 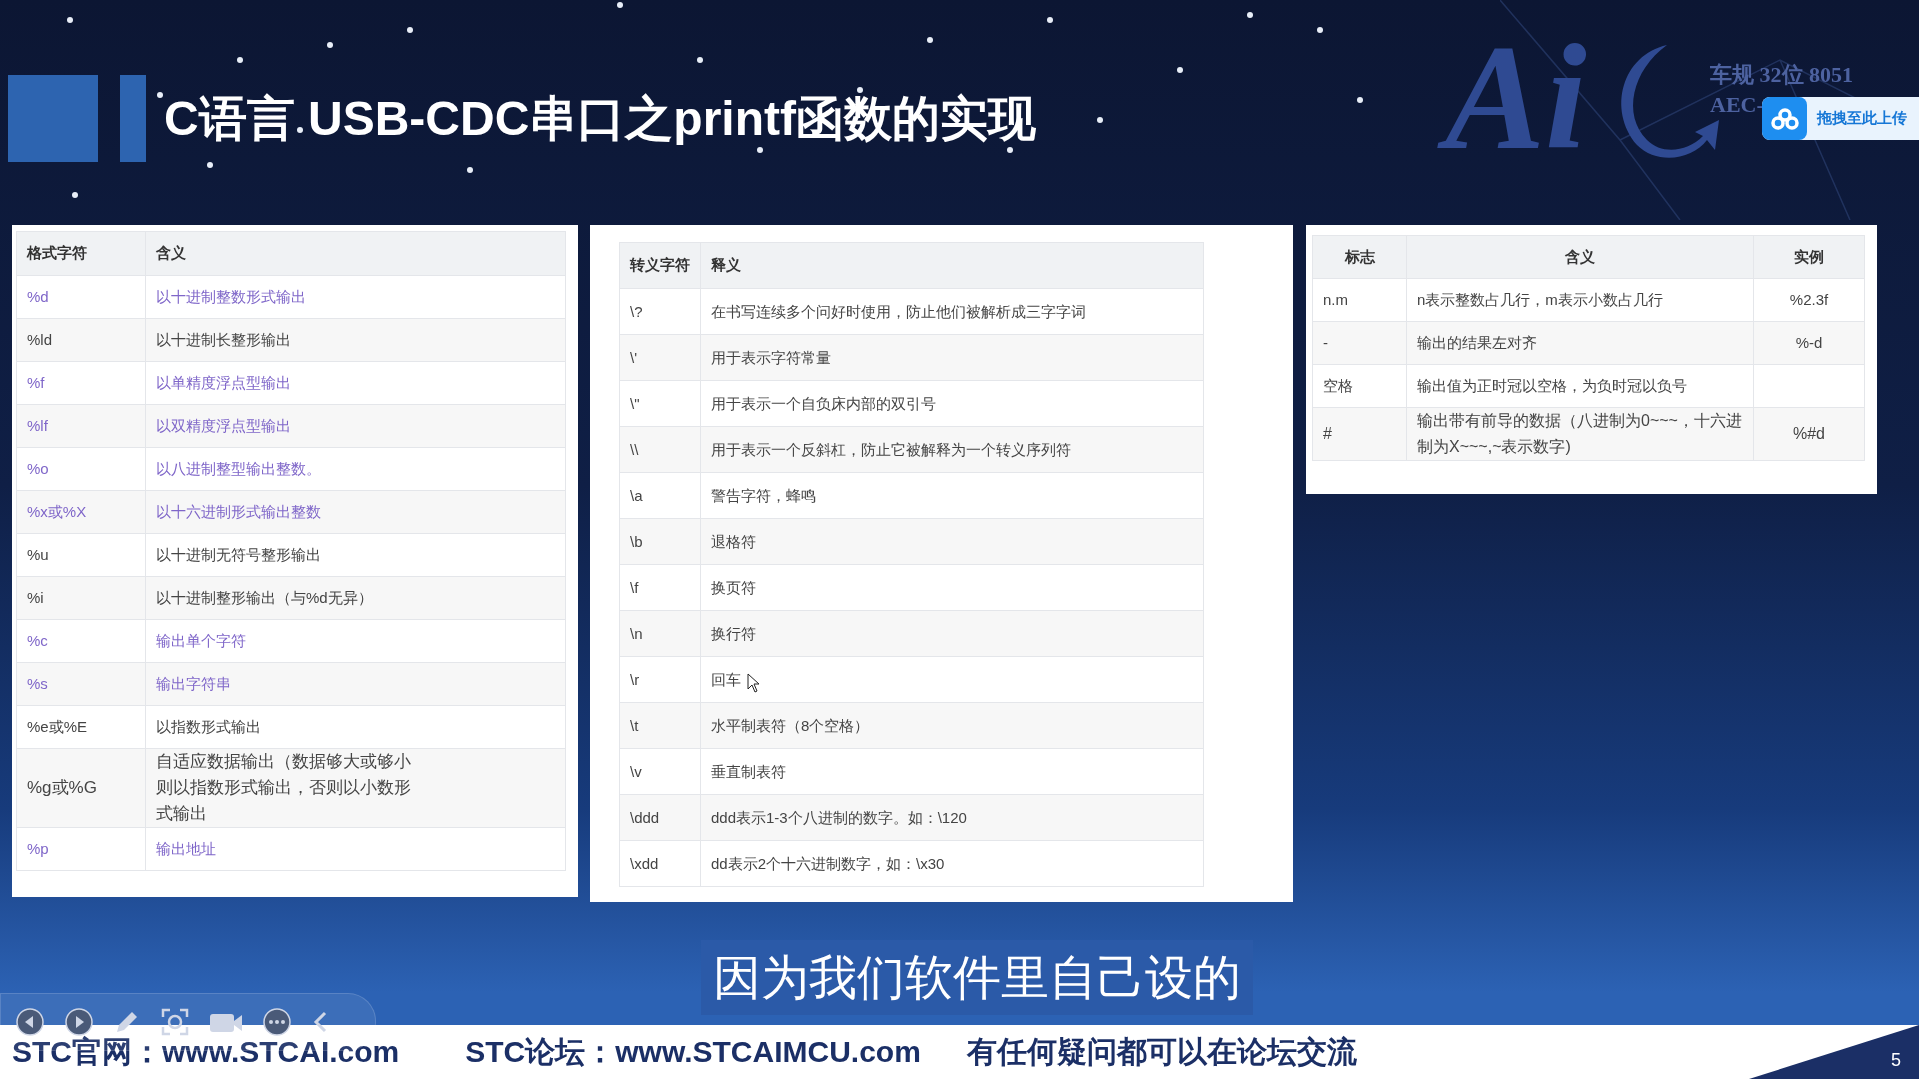 What do you see at coordinates (355, 383) in the screenshot?
I see `table-cell: 以单精度浮点型输出` at bounding box center [355, 383].